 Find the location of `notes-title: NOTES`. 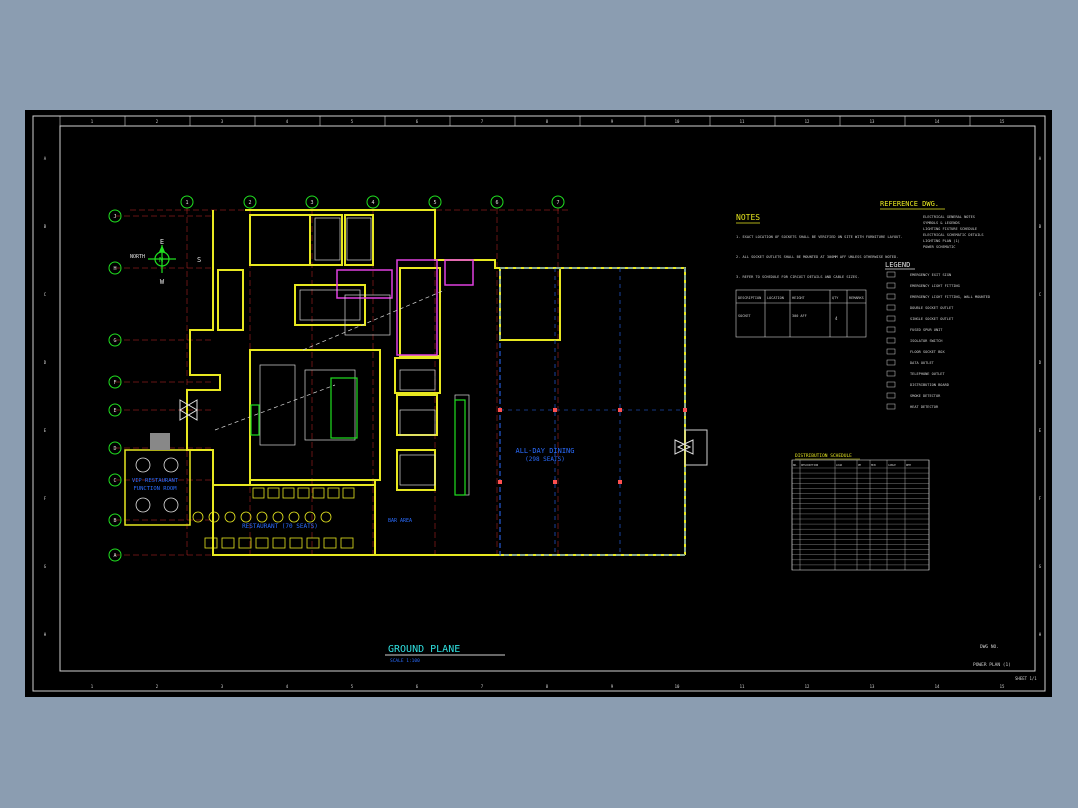

notes-title: NOTES is located at coordinates (748, 217).